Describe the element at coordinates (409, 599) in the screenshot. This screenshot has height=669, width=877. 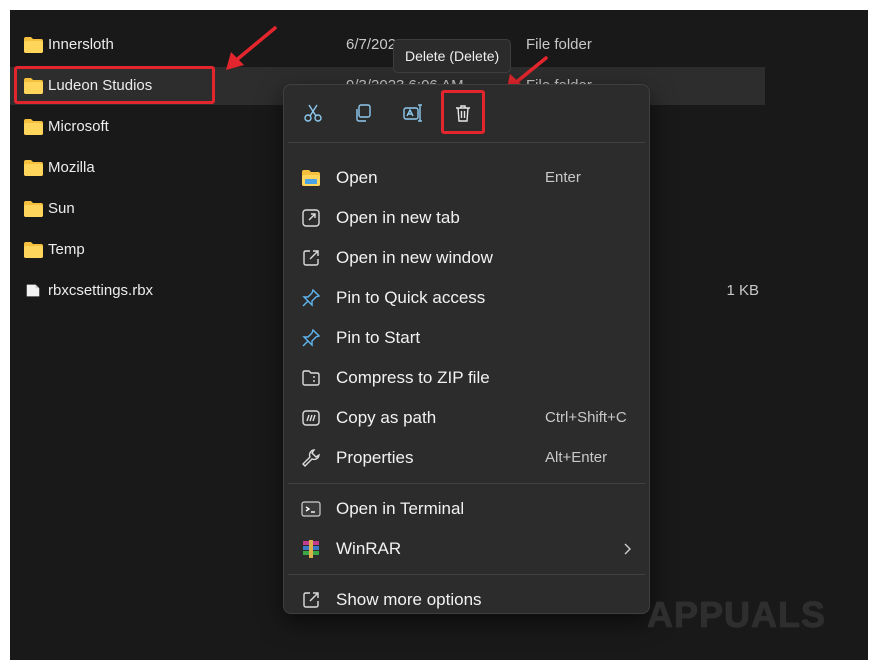
I see `menu-item-label: Show more options` at that location.